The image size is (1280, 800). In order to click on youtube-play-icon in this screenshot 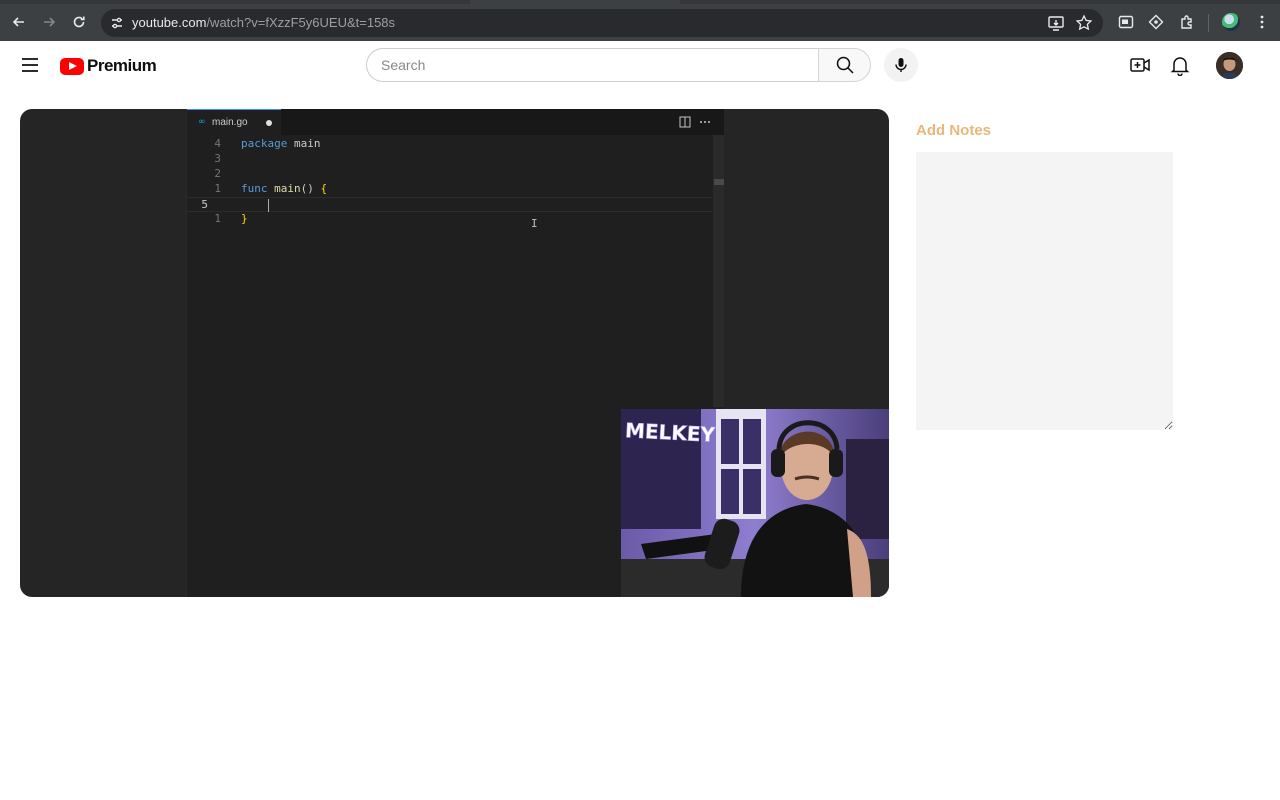, I will do `click(72, 66)`.